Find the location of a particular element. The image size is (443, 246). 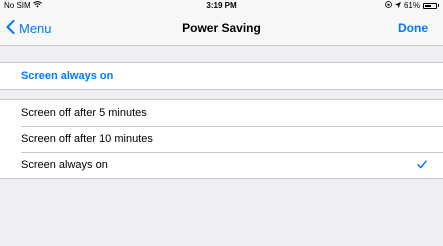

option-label: Screen off after 10 minutes is located at coordinates (87, 139).